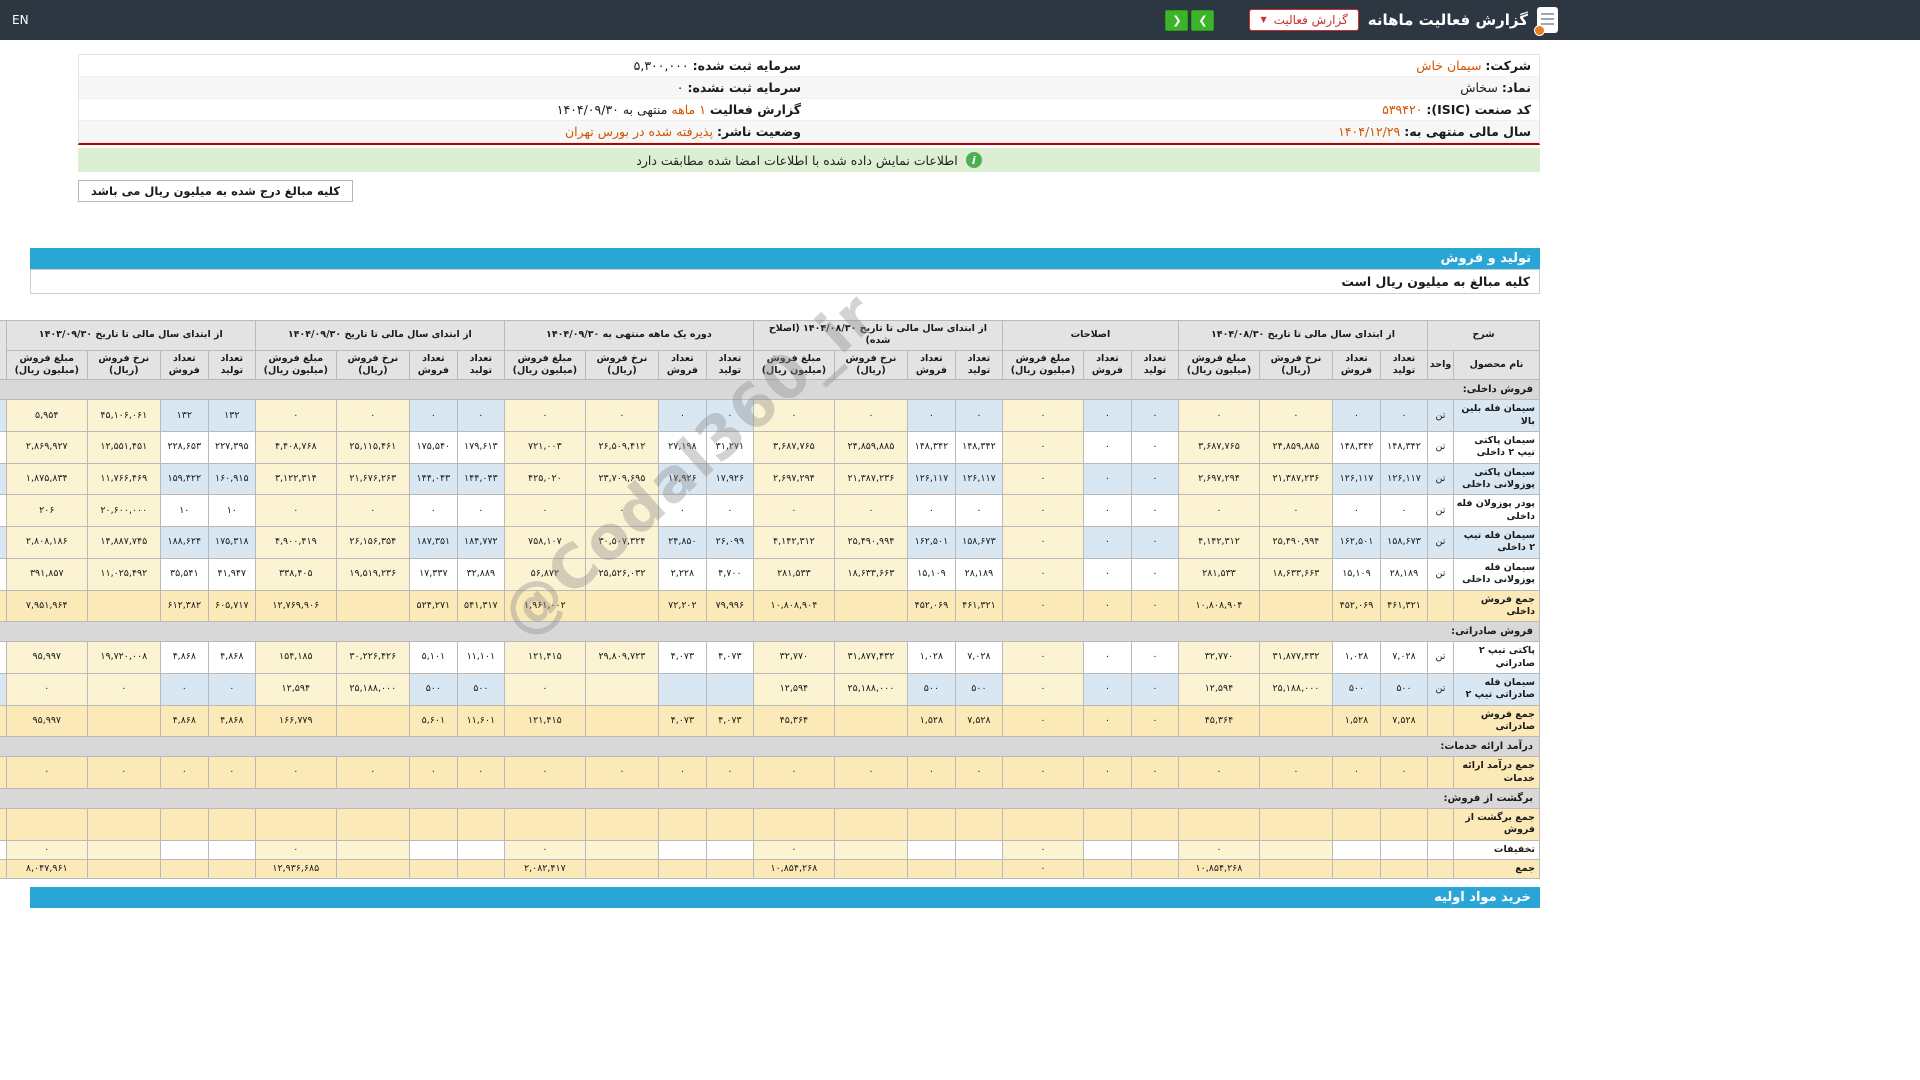 Image resolution: width=1920 pixels, height=1080 pixels. Describe the element at coordinates (1448, 65) in the screenshot. I see `company-value: سیمان خاش` at that location.